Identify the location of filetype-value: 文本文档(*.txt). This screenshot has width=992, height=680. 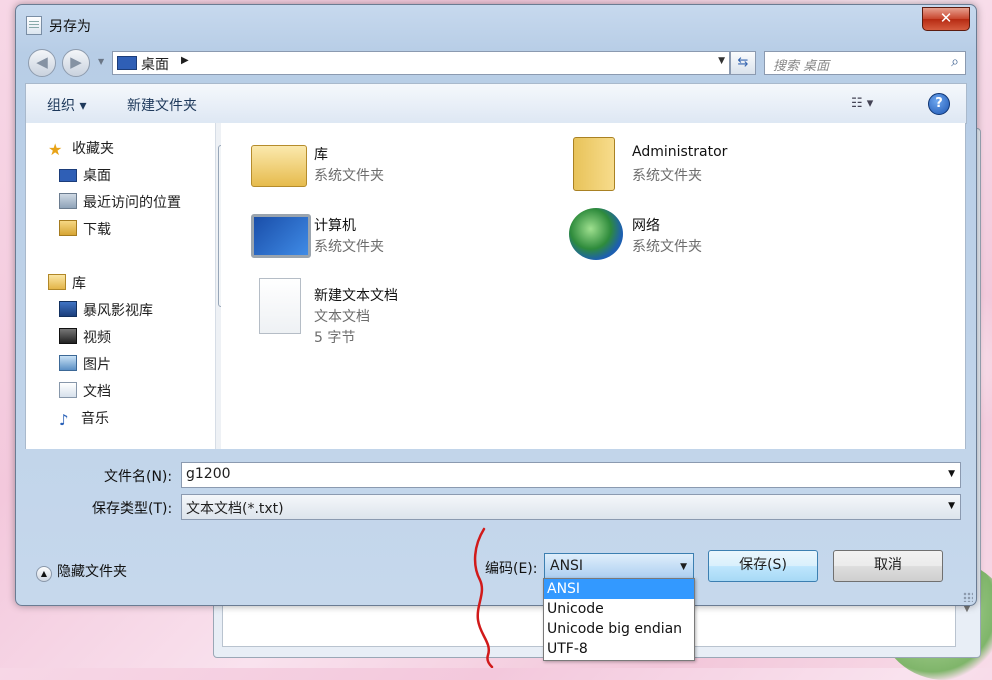
(235, 509).